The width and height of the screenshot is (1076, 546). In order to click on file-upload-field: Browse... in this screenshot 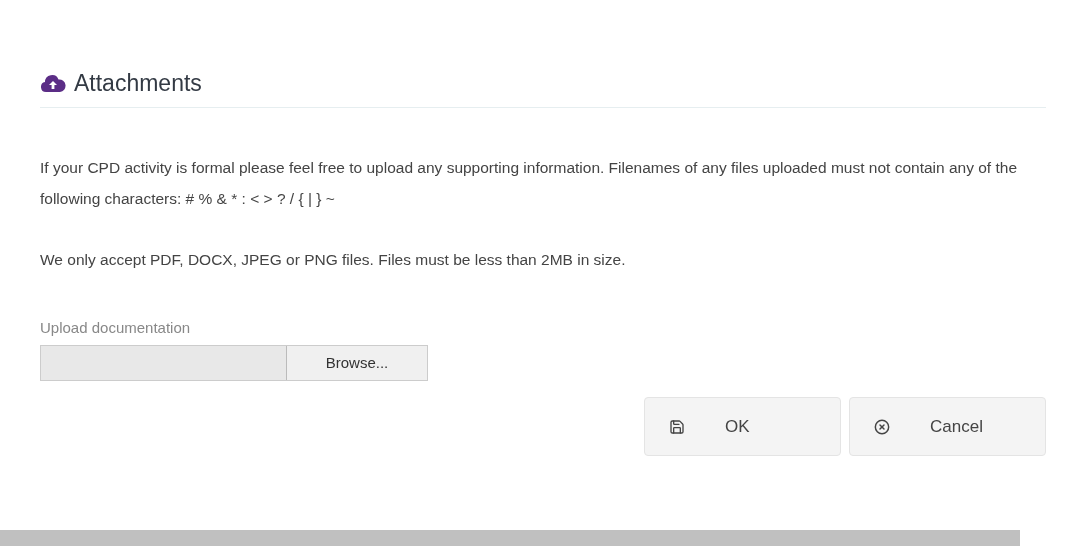, I will do `click(234, 363)`.